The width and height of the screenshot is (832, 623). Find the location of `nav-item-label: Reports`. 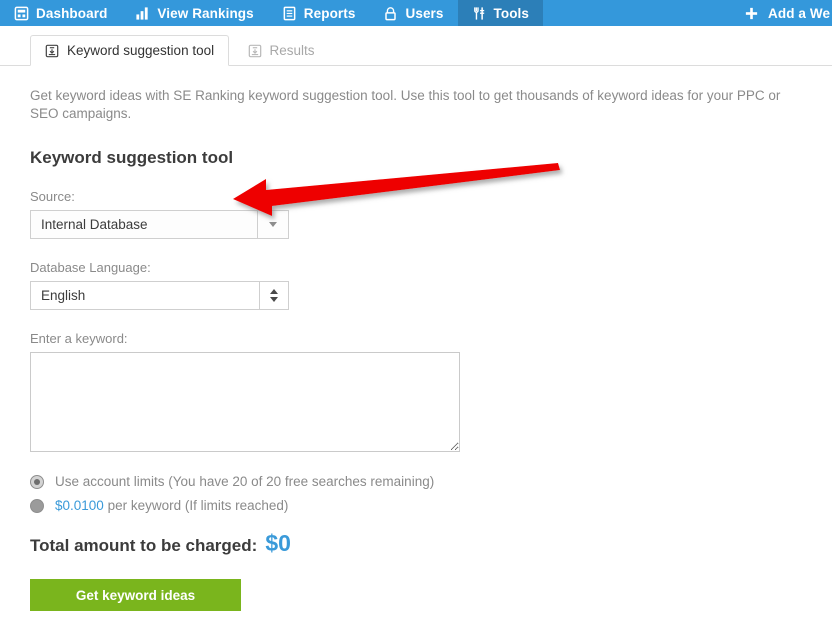

nav-item-label: Reports is located at coordinates (329, 13).